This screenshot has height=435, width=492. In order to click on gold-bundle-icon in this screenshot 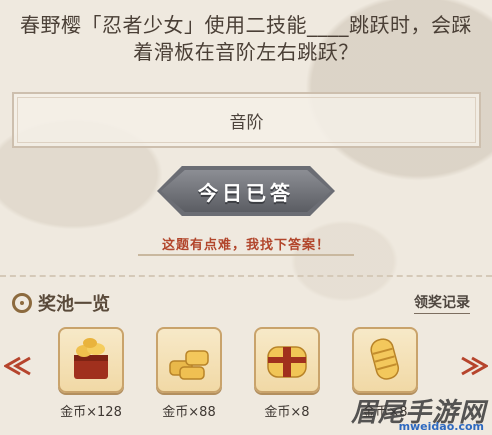, I will do `click(287, 360)`.